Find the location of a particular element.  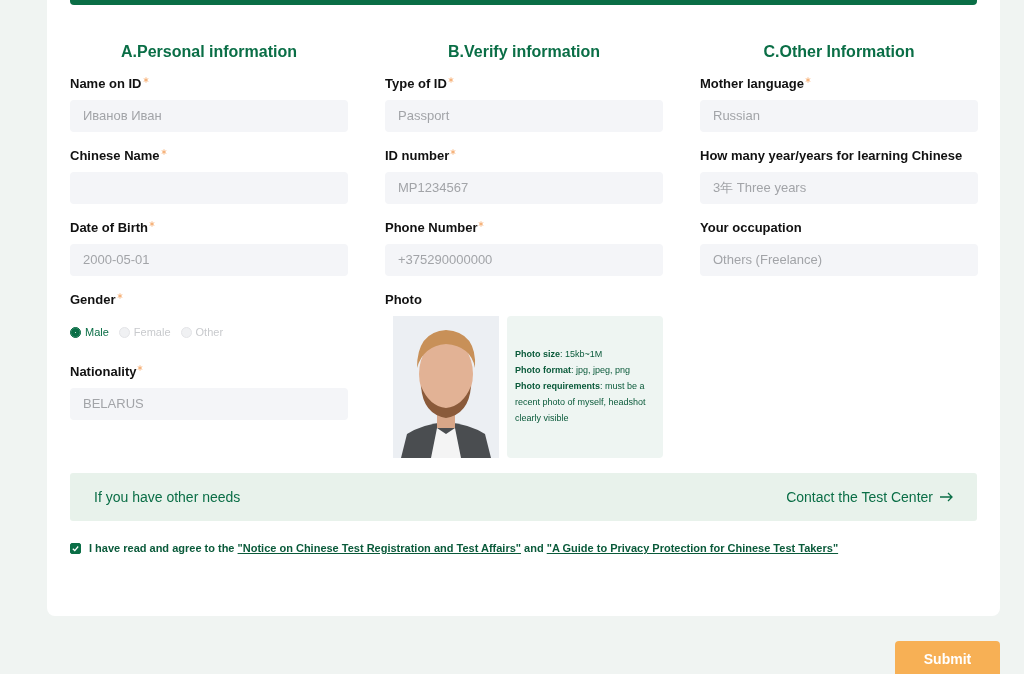

field-label: Your occupation is located at coordinates (751, 227).